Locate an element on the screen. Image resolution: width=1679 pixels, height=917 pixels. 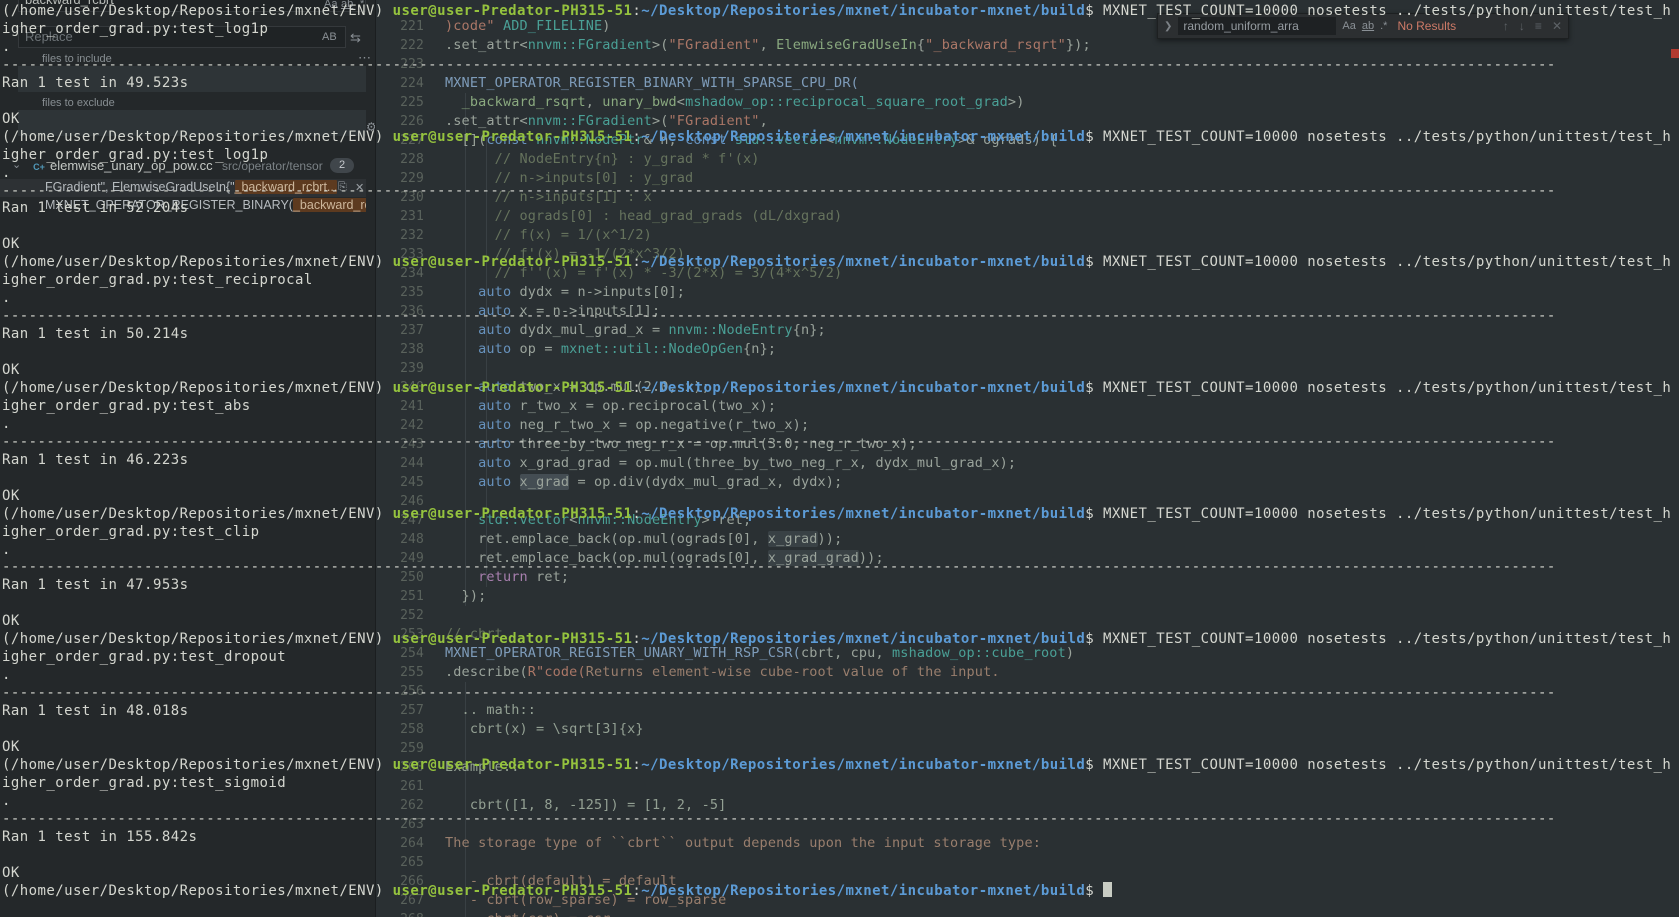
terminal-test-result: Ran 1 test in 46.223s is located at coordinates (95, 459).